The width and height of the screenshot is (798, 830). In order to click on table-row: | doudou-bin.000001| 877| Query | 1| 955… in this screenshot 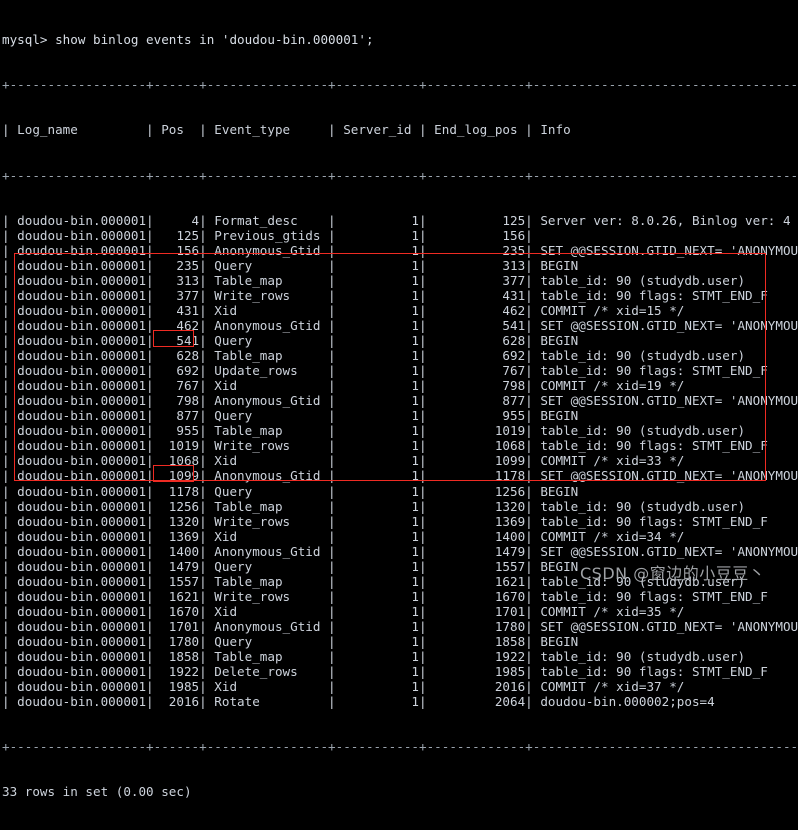, I will do `click(400, 416)`.